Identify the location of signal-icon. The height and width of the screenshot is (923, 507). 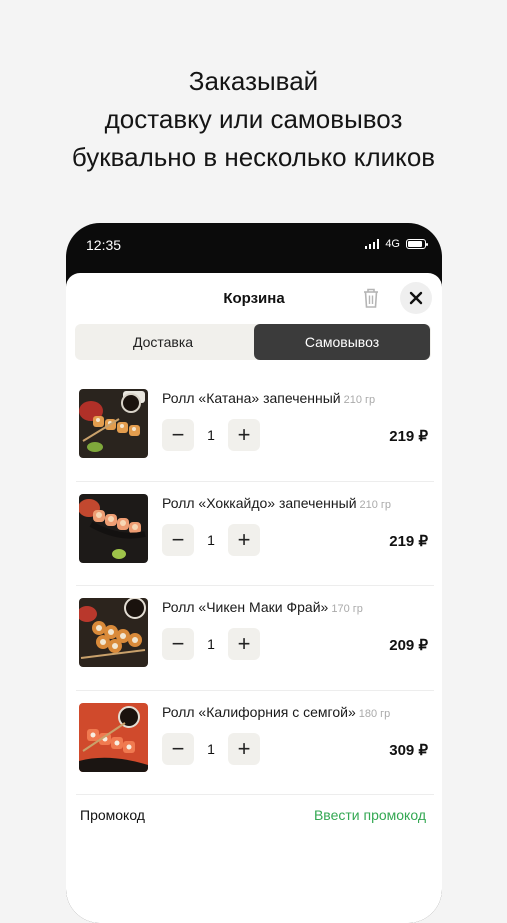
(372, 244).